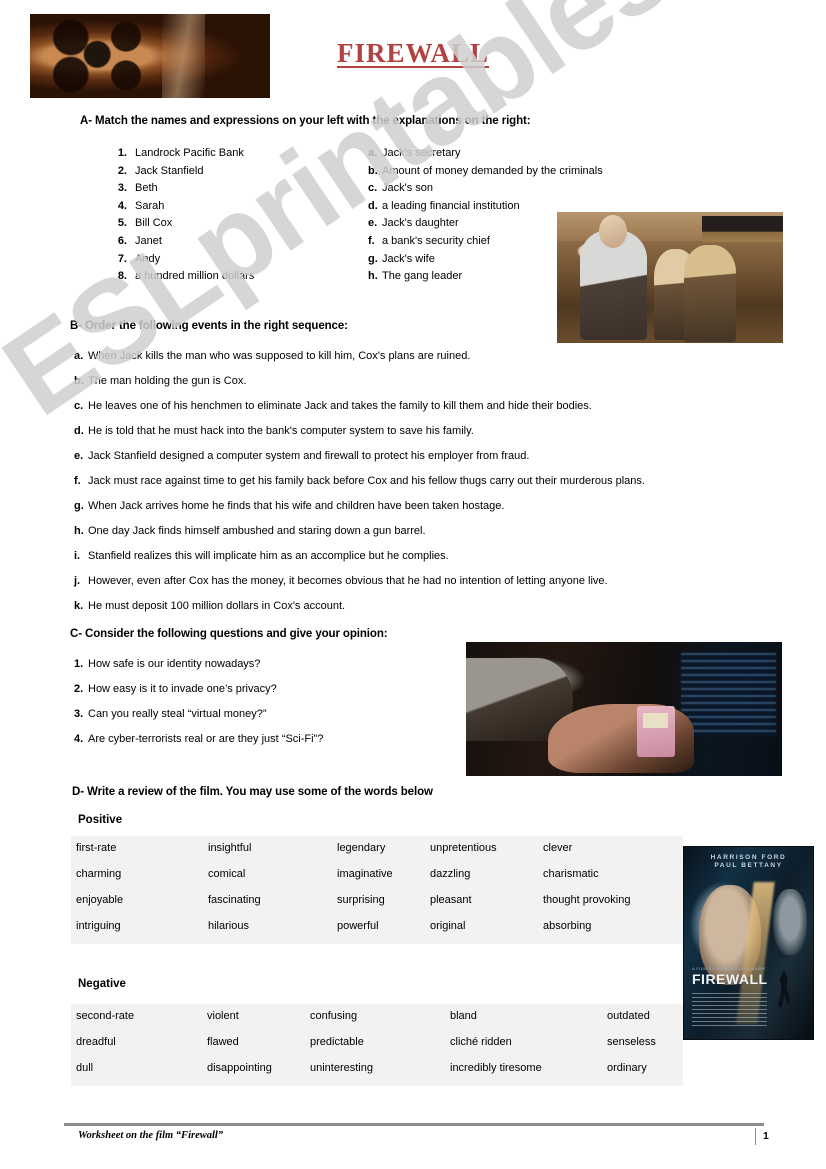  What do you see at coordinates (122, 223) in the screenshot?
I see `list-marker: 5.` at bounding box center [122, 223].